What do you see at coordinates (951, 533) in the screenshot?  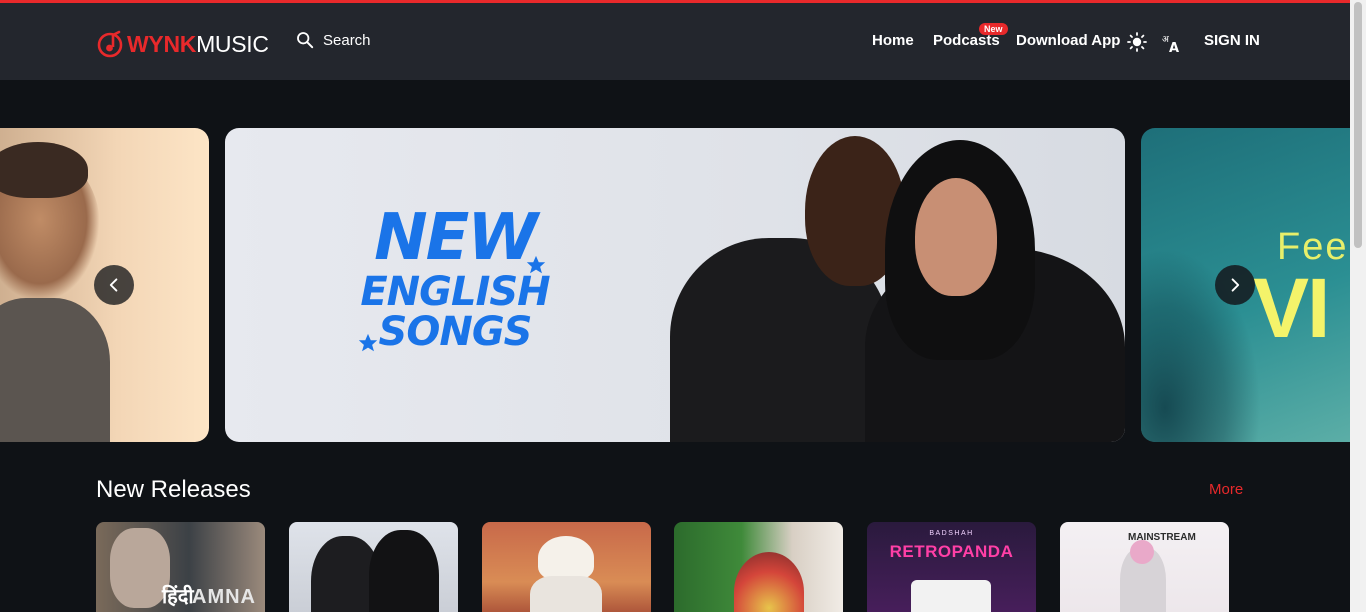 I see `tile-artist-label: BADSHAH` at bounding box center [951, 533].